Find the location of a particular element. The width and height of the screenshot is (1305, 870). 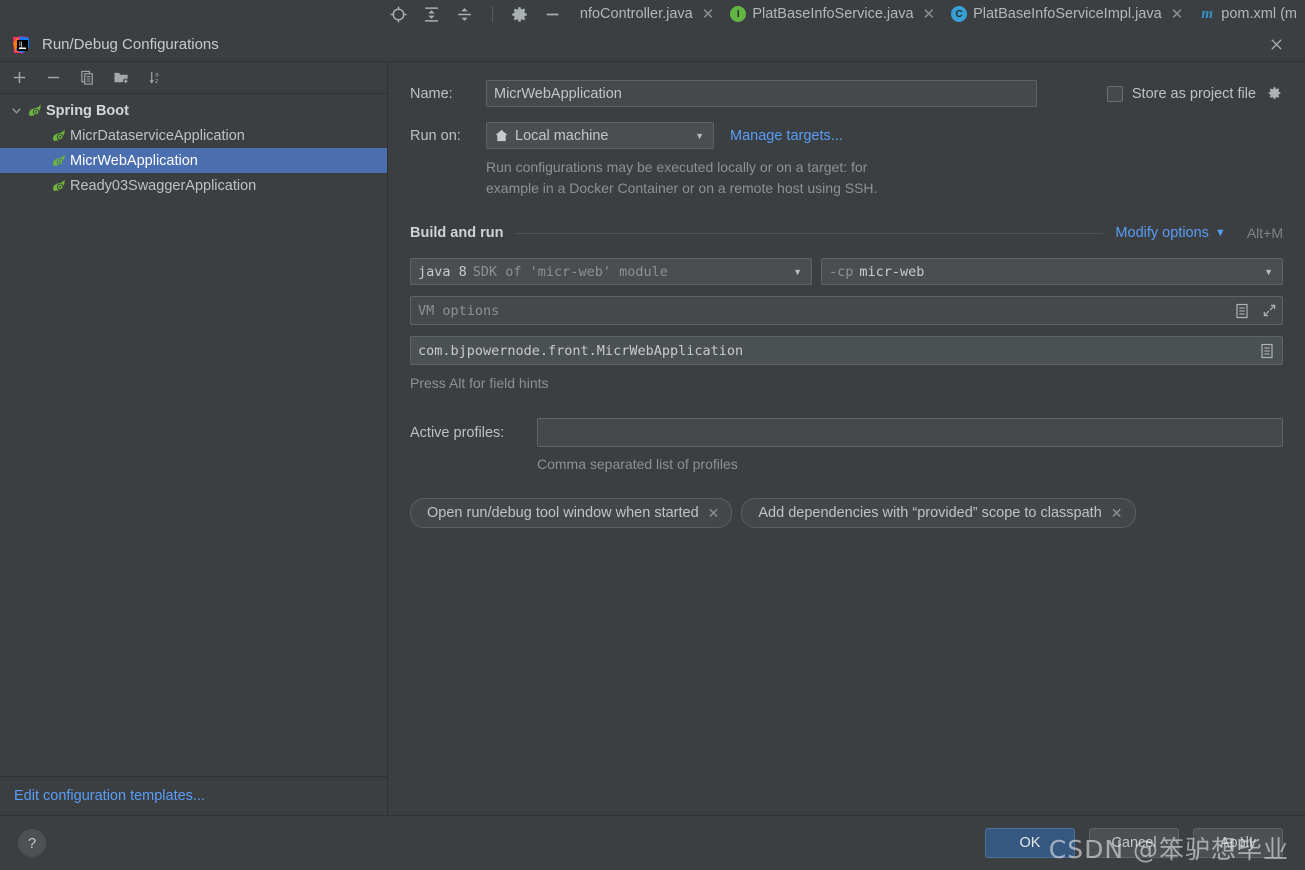

tree-item-label: MicrDataserviceApplication is located at coordinates (157, 135).